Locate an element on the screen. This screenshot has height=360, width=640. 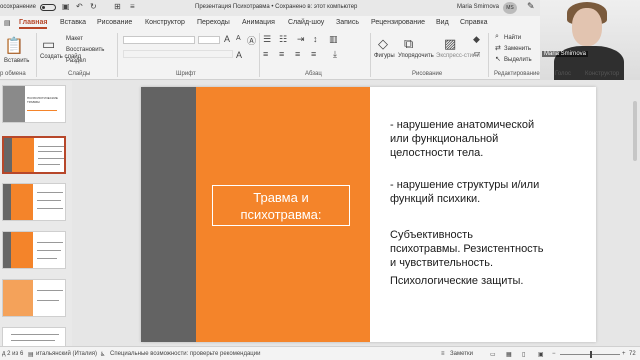
present-icon: ⊞ is located at coordinates (117, 6).